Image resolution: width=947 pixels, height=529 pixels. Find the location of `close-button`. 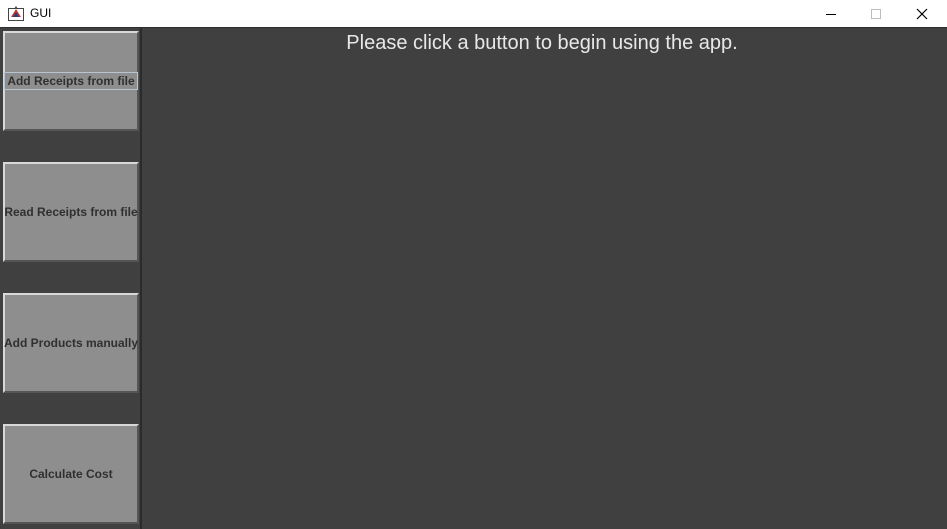

close-button is located at coordinates (922, 13).